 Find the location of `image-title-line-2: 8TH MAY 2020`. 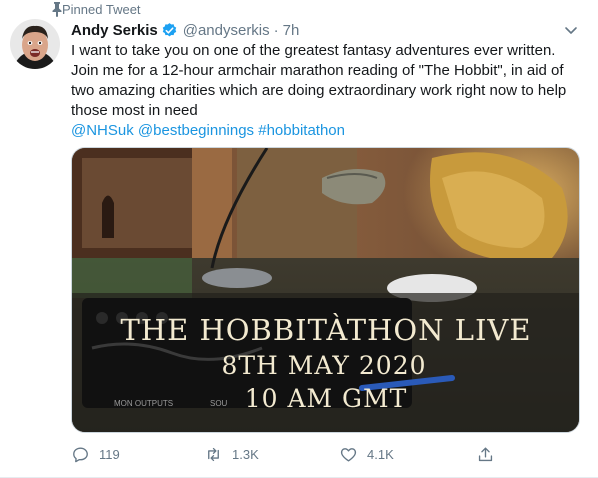

image-title-line-2: 8TH MAY 2020 is located at coordinates (323, 365).